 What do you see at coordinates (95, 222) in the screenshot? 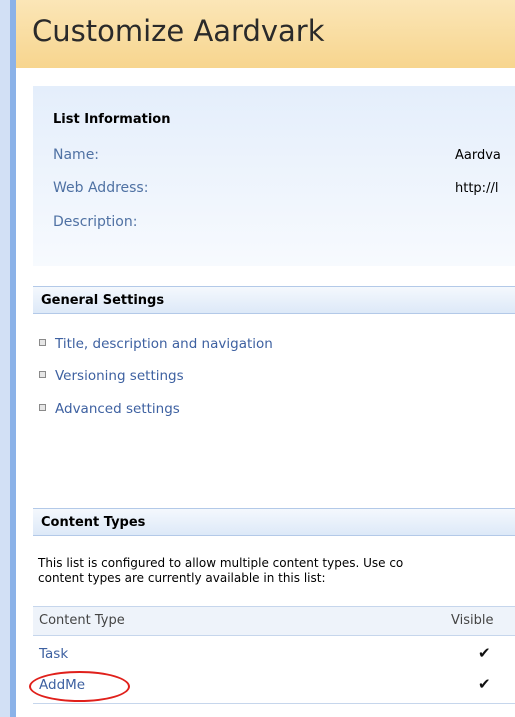
I see `description-label: Description:` at bounding box center [95, 222].